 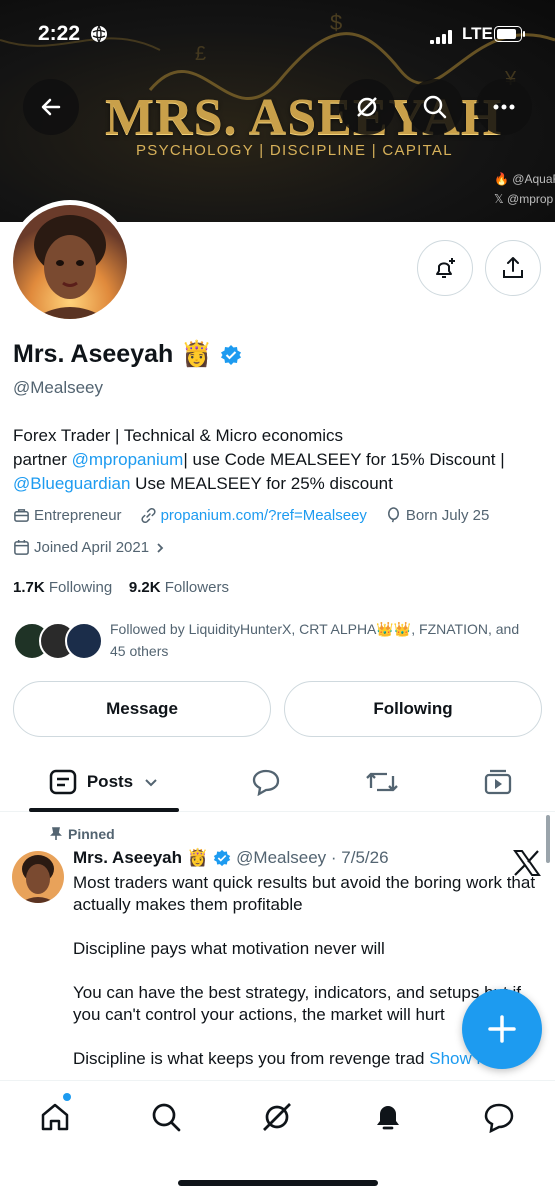 What do you see at coordinates (90, 547) in the screenshot?
I see `profile-joined: Joined April 2021` at bounding box center [90, 547].